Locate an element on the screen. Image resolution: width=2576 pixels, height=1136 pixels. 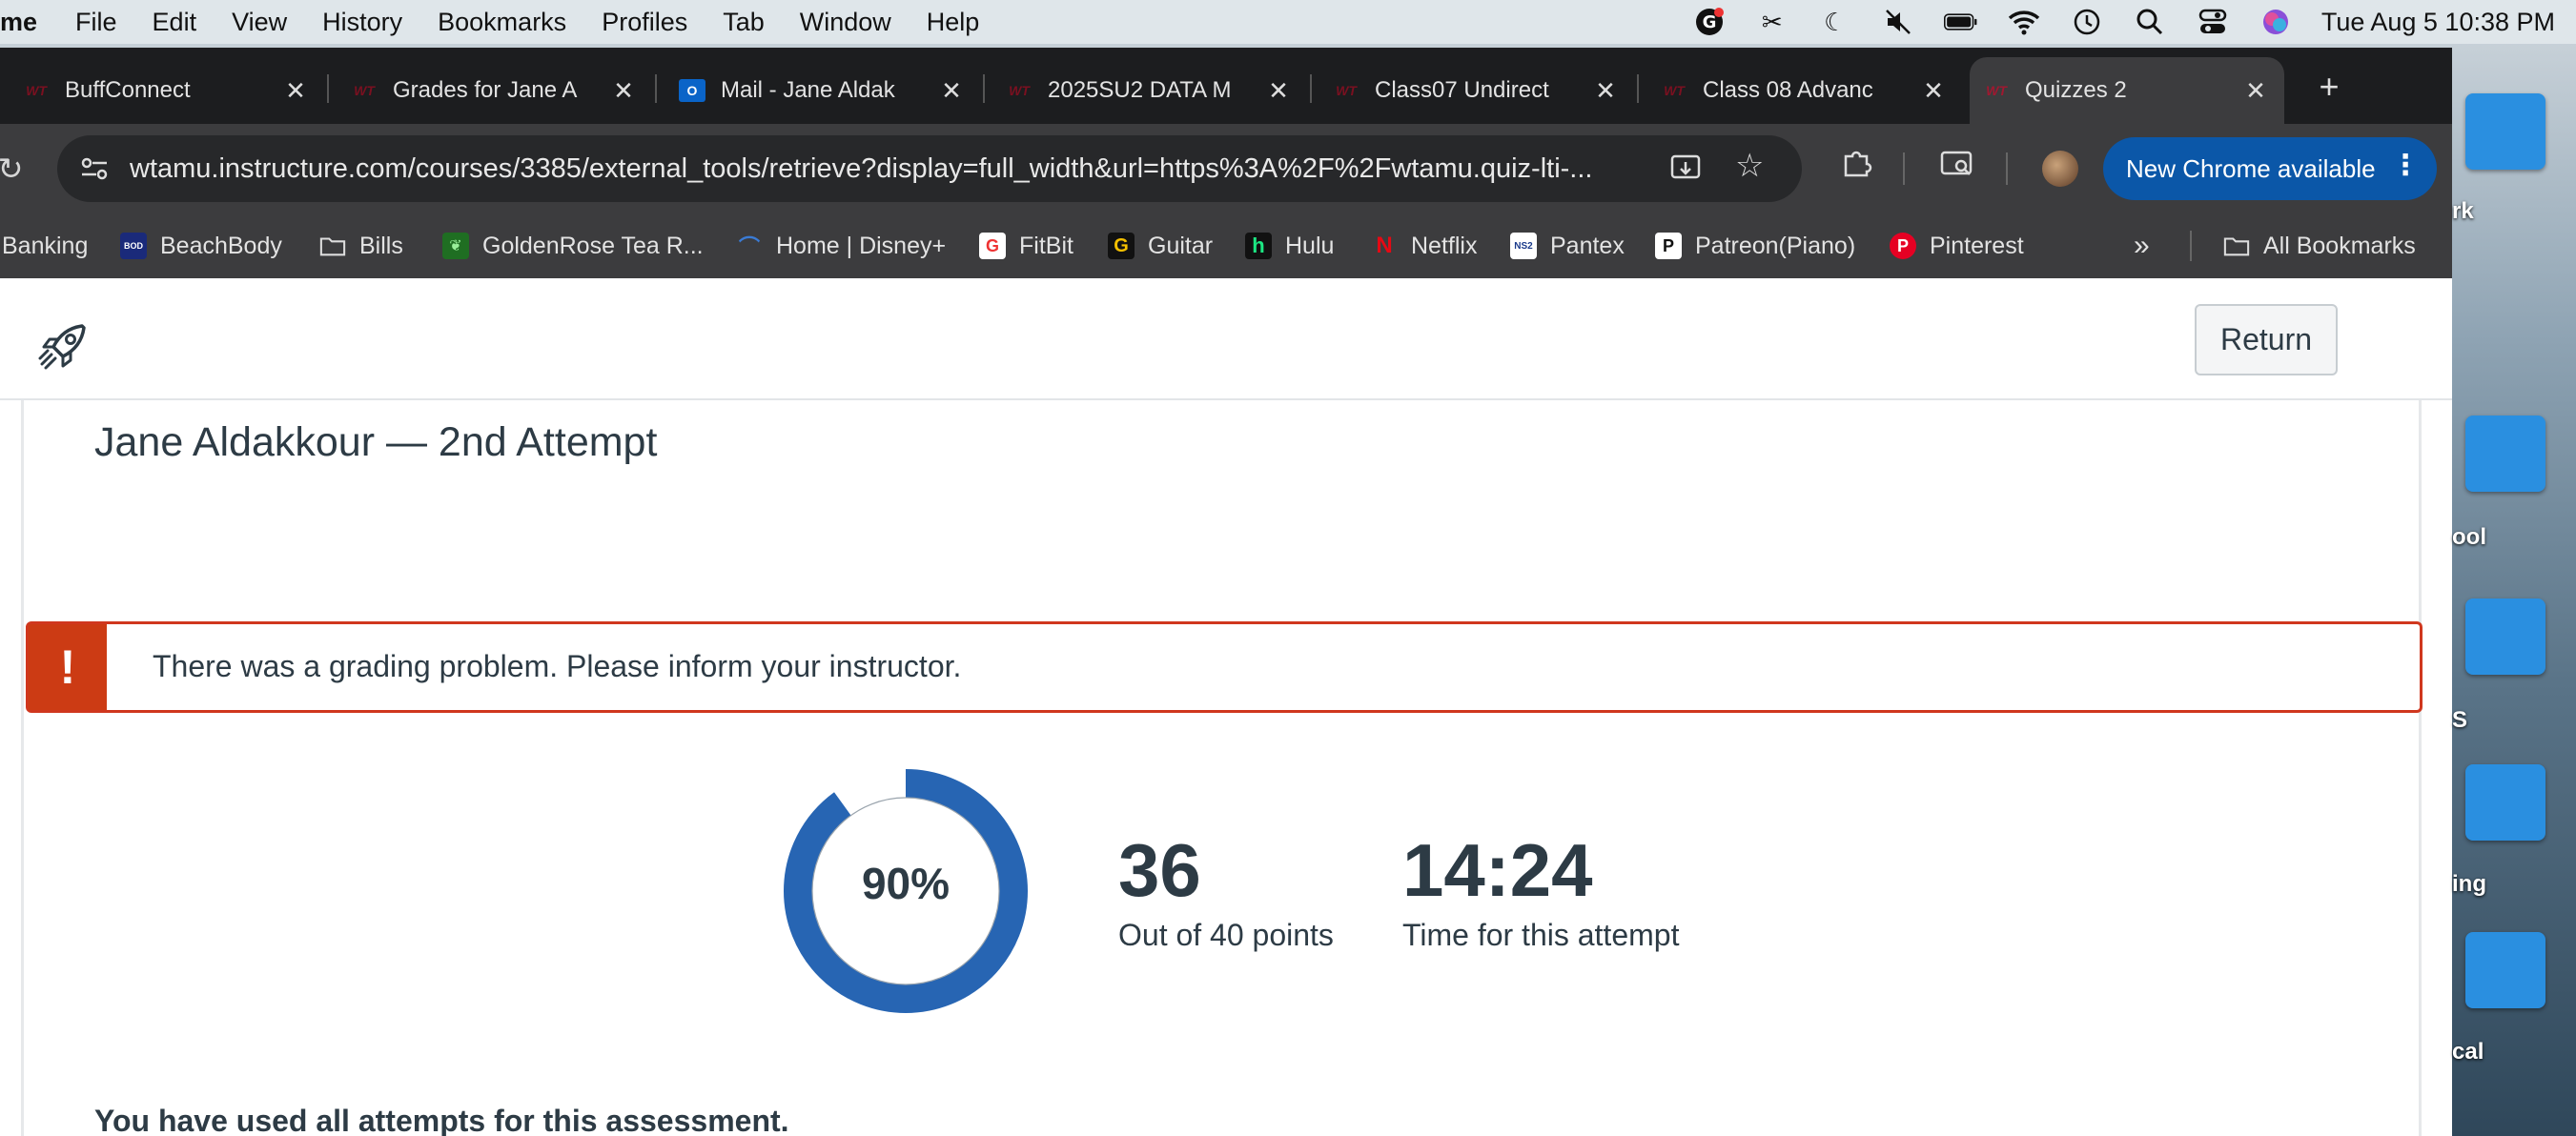
bookmark-bills: Bills is located at coordinates (361, 246).